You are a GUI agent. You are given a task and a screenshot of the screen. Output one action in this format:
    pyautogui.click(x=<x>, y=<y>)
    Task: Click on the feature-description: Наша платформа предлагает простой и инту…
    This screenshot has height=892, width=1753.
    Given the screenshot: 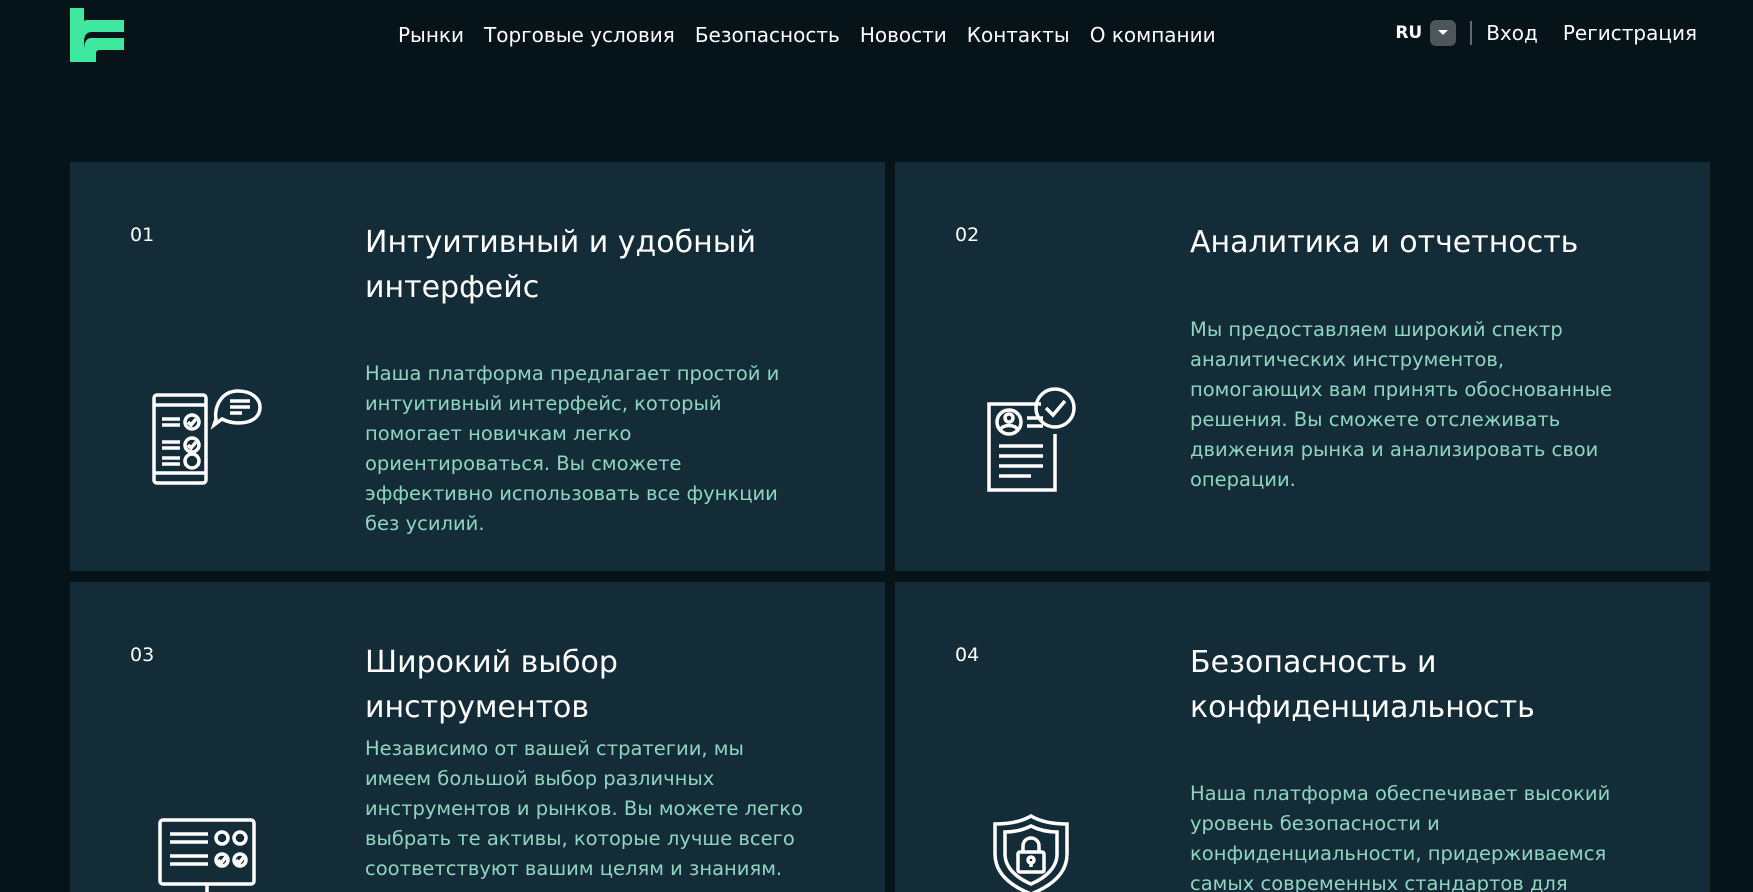 What is the action you would take?
    pyautogui.click(x=572, y=448)
    